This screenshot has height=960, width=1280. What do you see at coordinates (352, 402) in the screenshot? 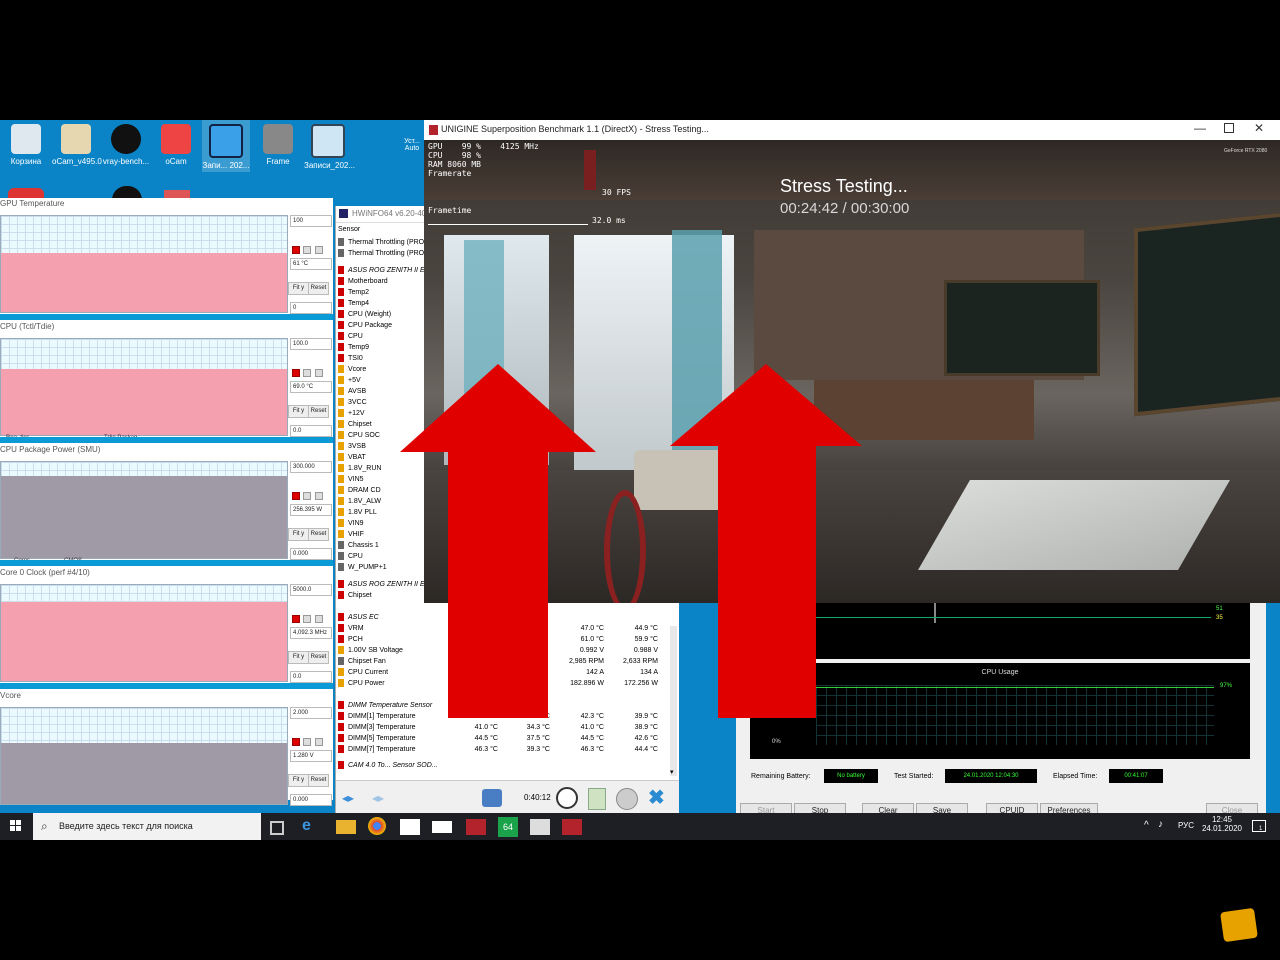
I see `sensor-row: 3VCC` at bounding box center [352, 402].